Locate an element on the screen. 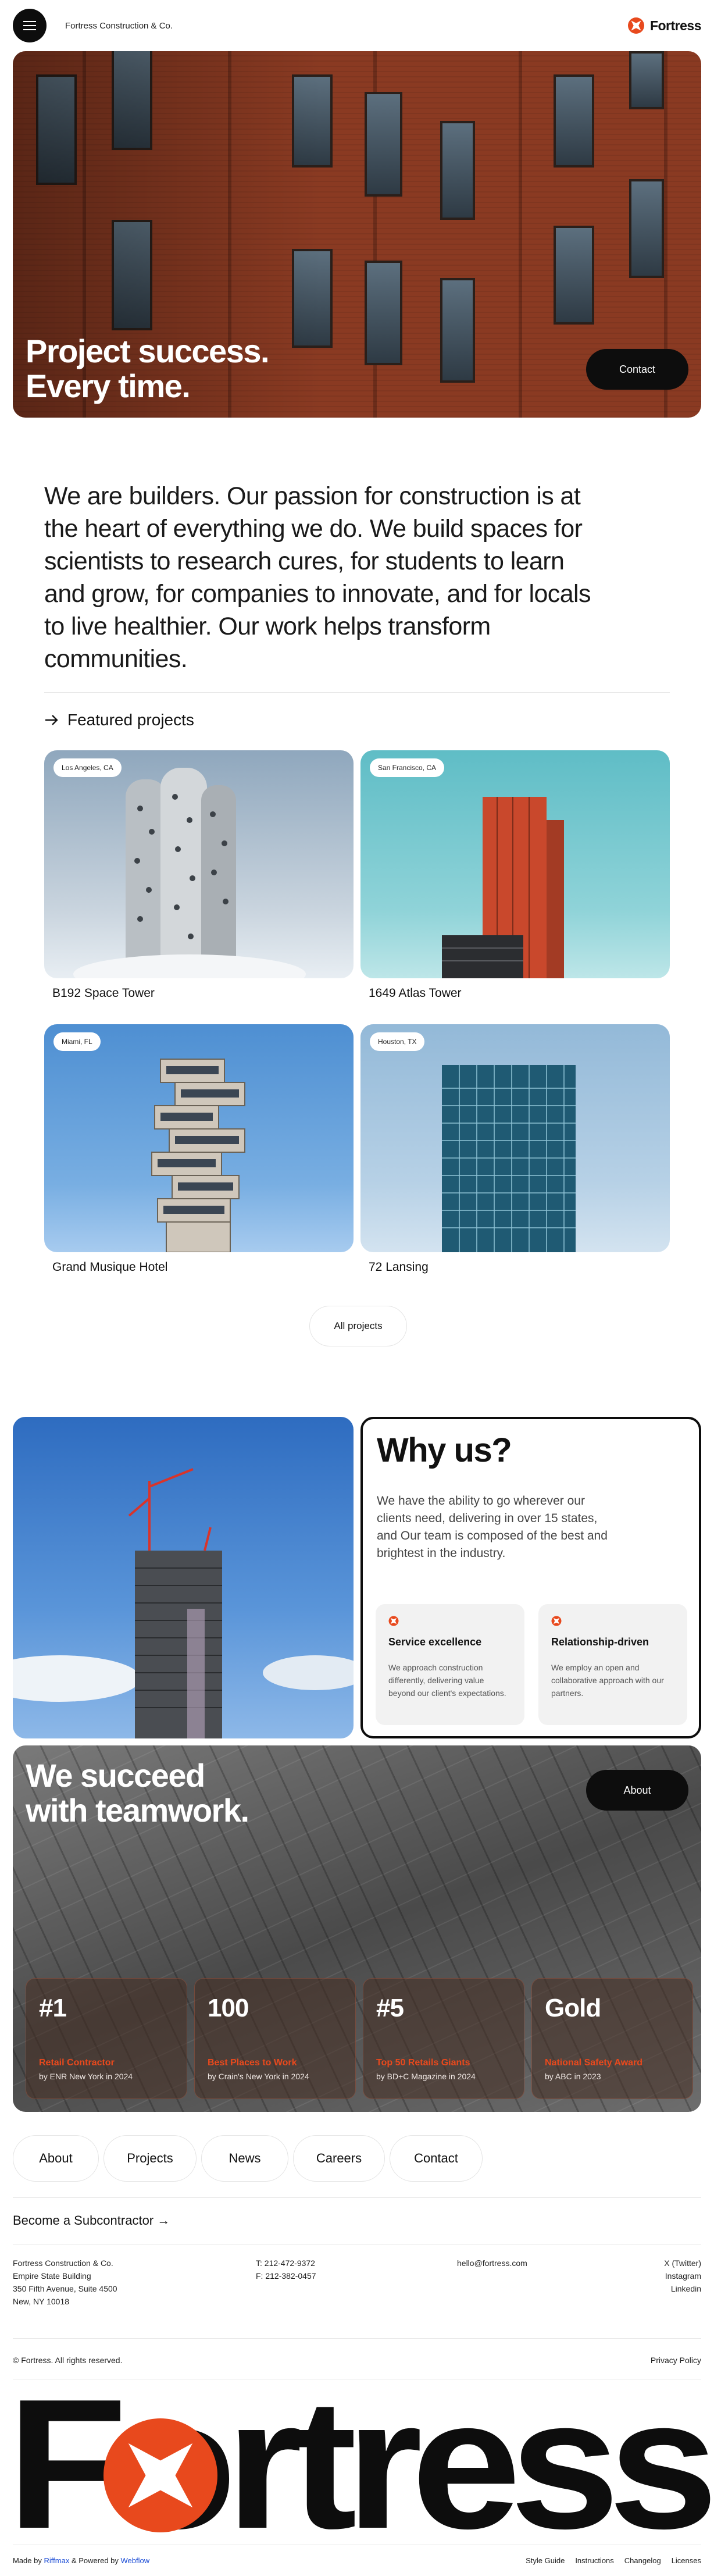  site-header: Fortress Construction & Co. Fortress is located at coordinates (357, 25).